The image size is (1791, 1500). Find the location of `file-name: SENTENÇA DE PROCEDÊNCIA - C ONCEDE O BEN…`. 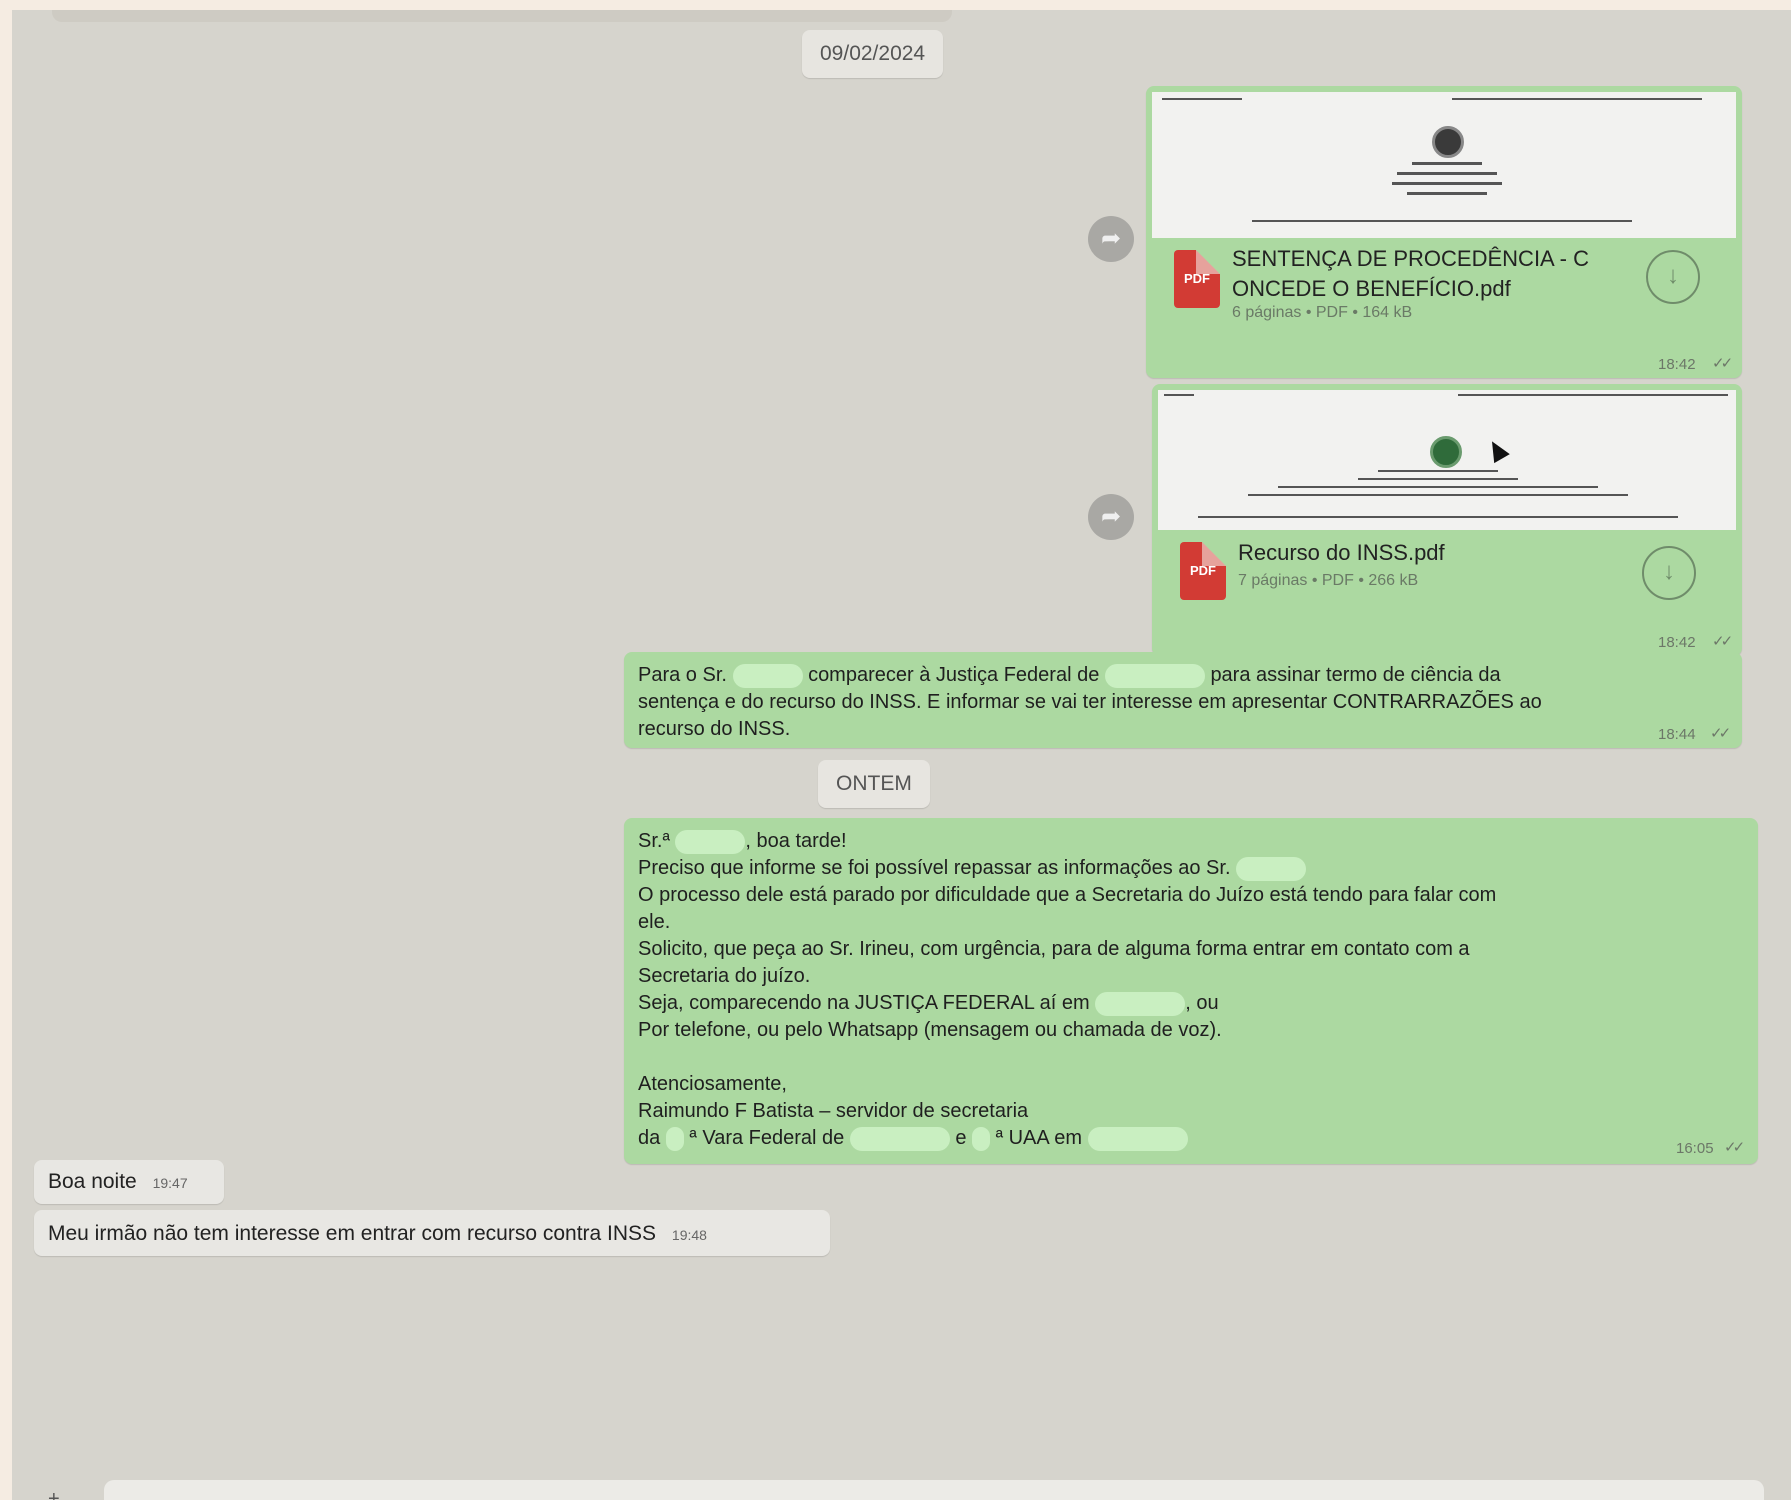

file-name: SENTENÇA DE PROCEDÊNCIA - C ONCEDE O BEN… is located at coordinates (1410, 273).